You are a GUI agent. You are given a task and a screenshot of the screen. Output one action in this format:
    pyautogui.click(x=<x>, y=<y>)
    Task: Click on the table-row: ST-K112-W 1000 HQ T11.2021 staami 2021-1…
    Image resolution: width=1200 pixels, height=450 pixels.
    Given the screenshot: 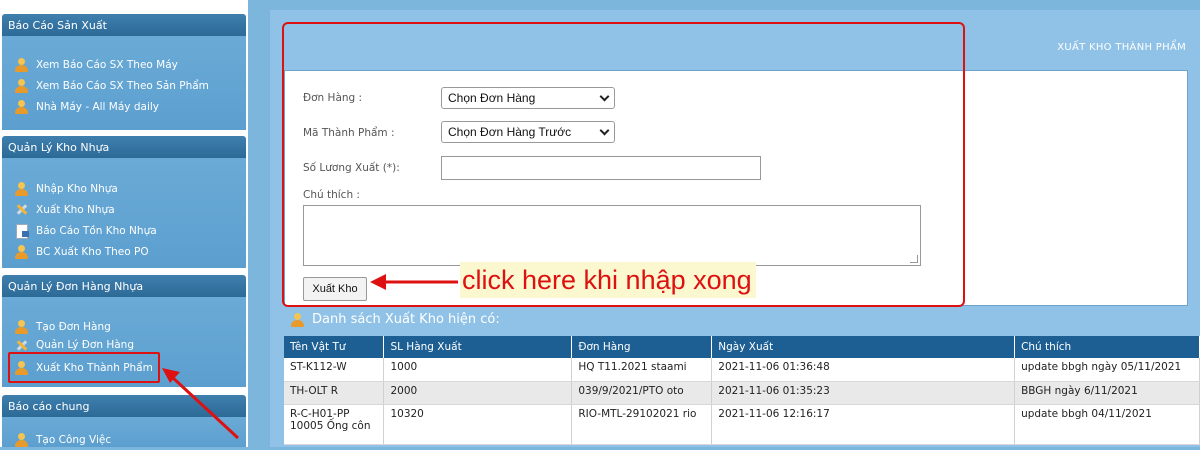 What is the action you would take?
    pyautogui.click(x=742, y=370)
    